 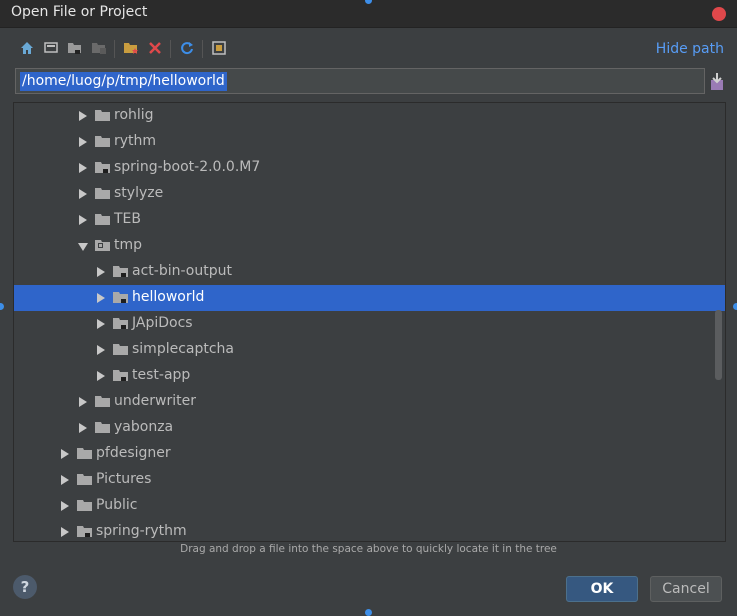 What do you see at coordinates (717, 82) in the screenshot?
I see `browse-history-icon` at bounding box center [717, 82].